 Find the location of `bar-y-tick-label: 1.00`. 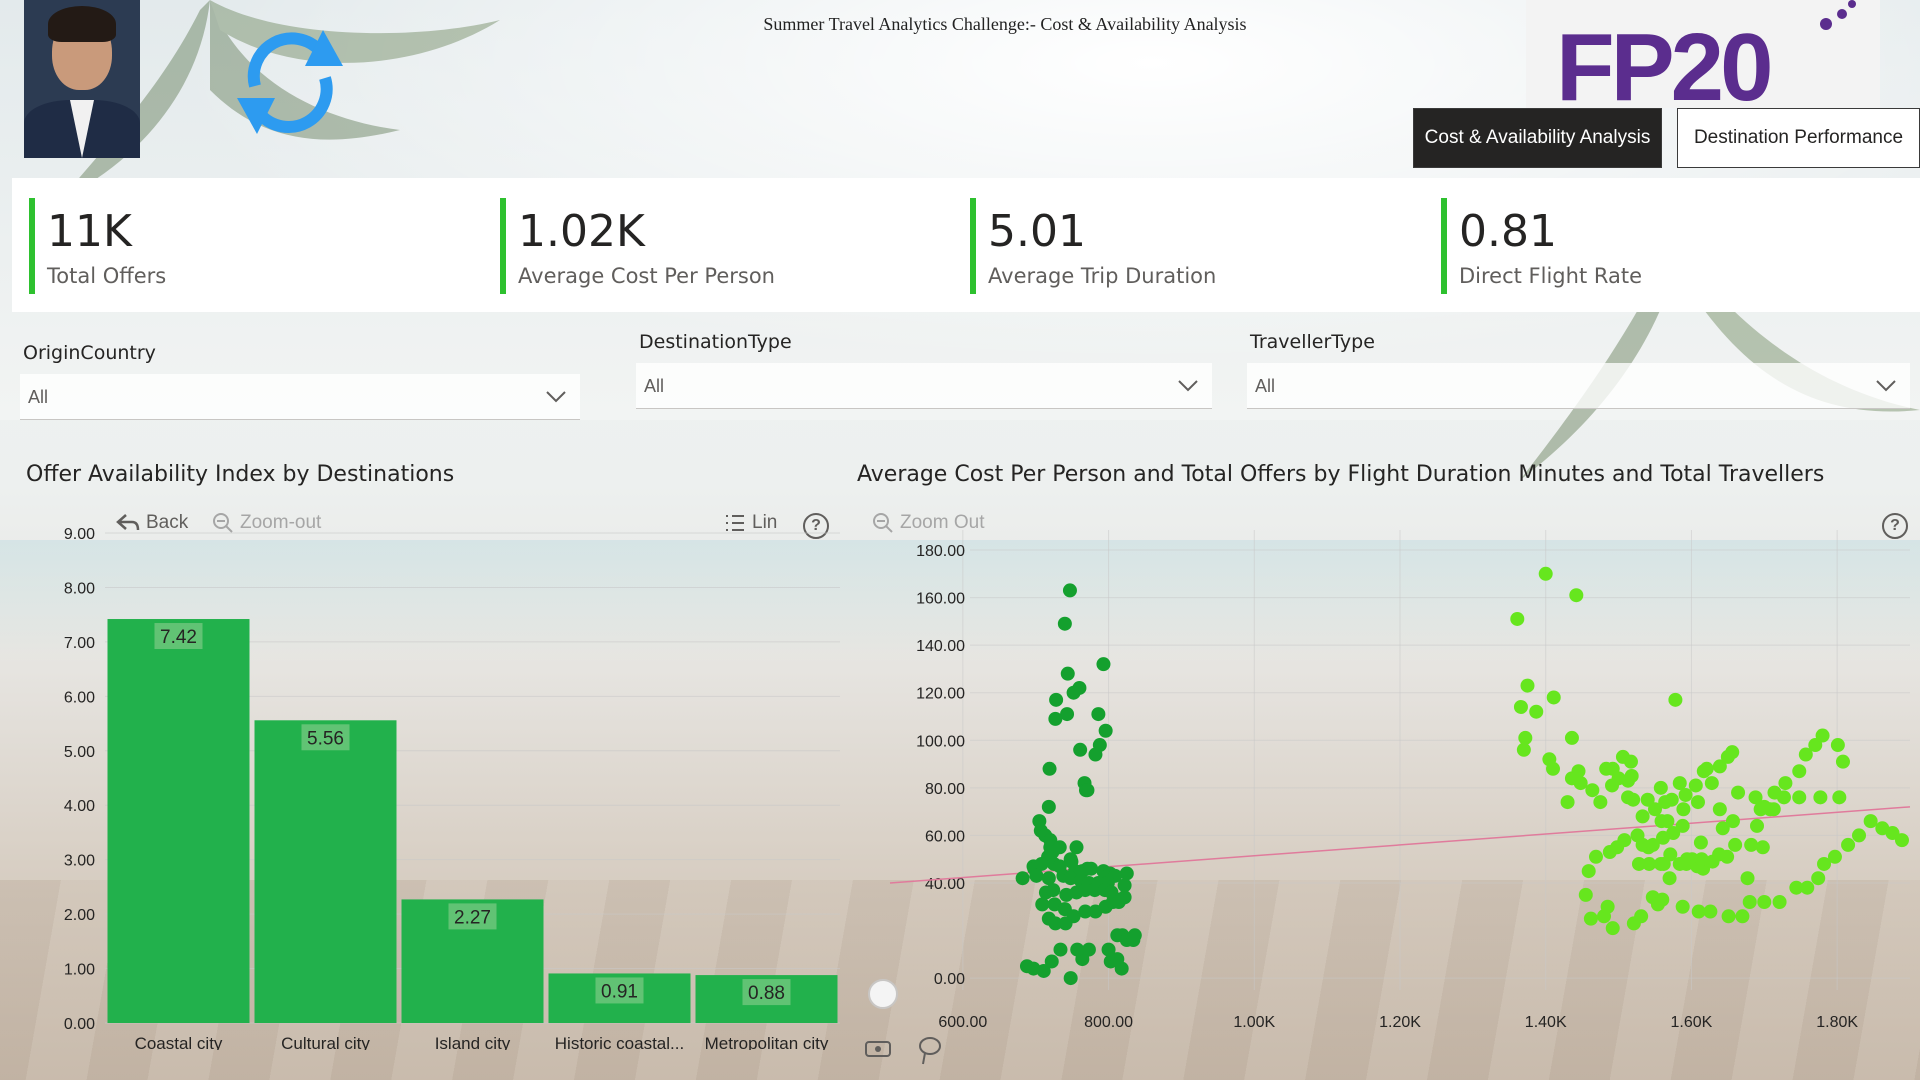

bar-y-tick-label: 1.00 is located at coordinates (79, 970).